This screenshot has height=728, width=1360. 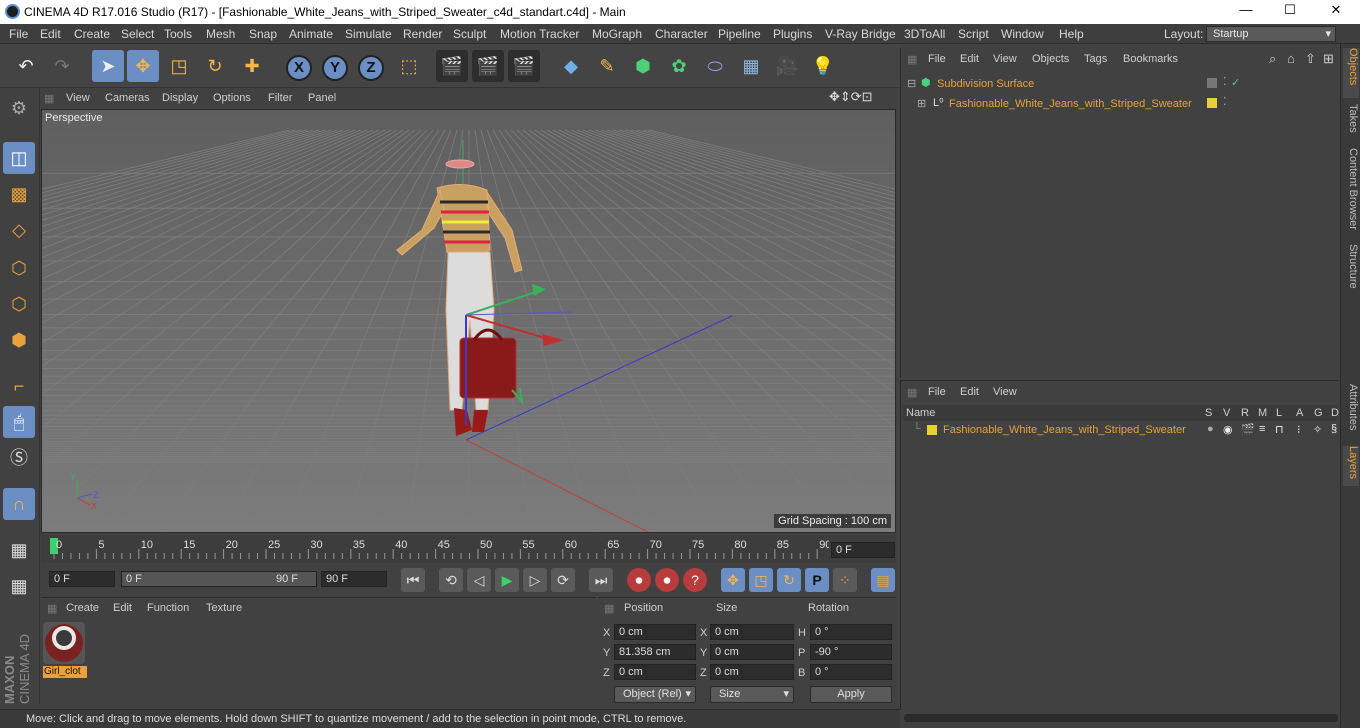 What do you see at coordinates (937, 59) in the screenshot?
I see `objects-menu-file: File` at bounding box center [937, 59].